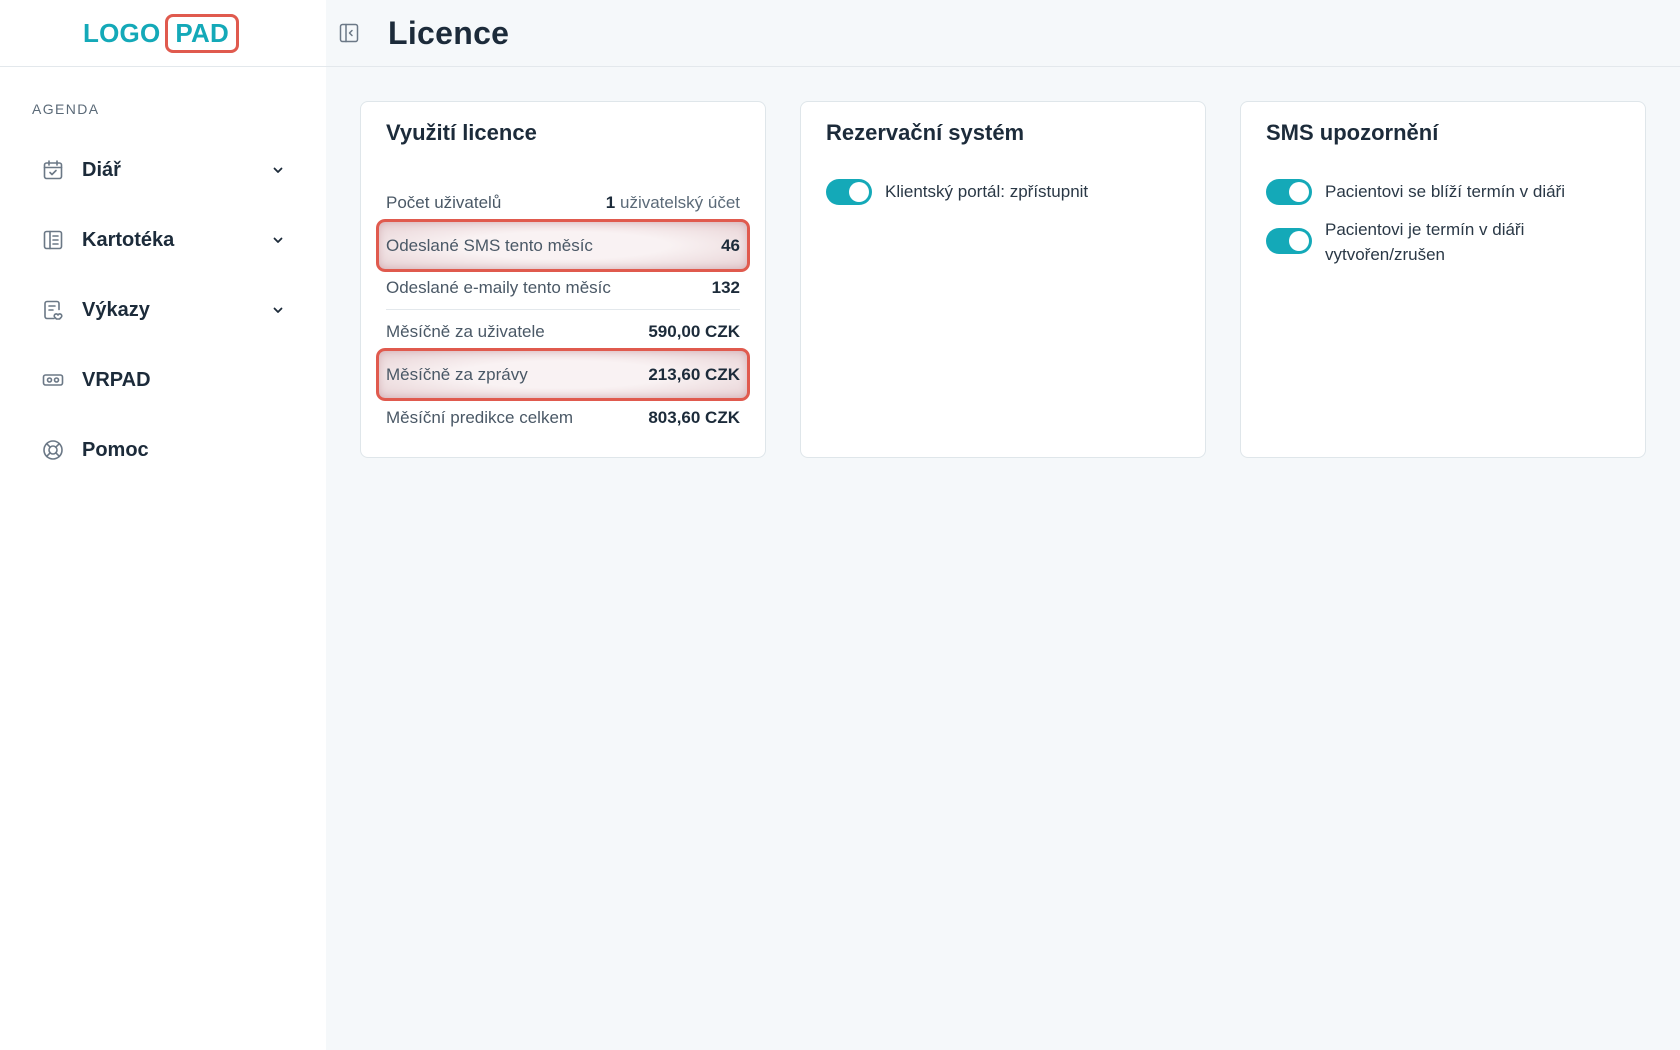  I want to click on sidebar-item-label: Diář, so click(101, 169).